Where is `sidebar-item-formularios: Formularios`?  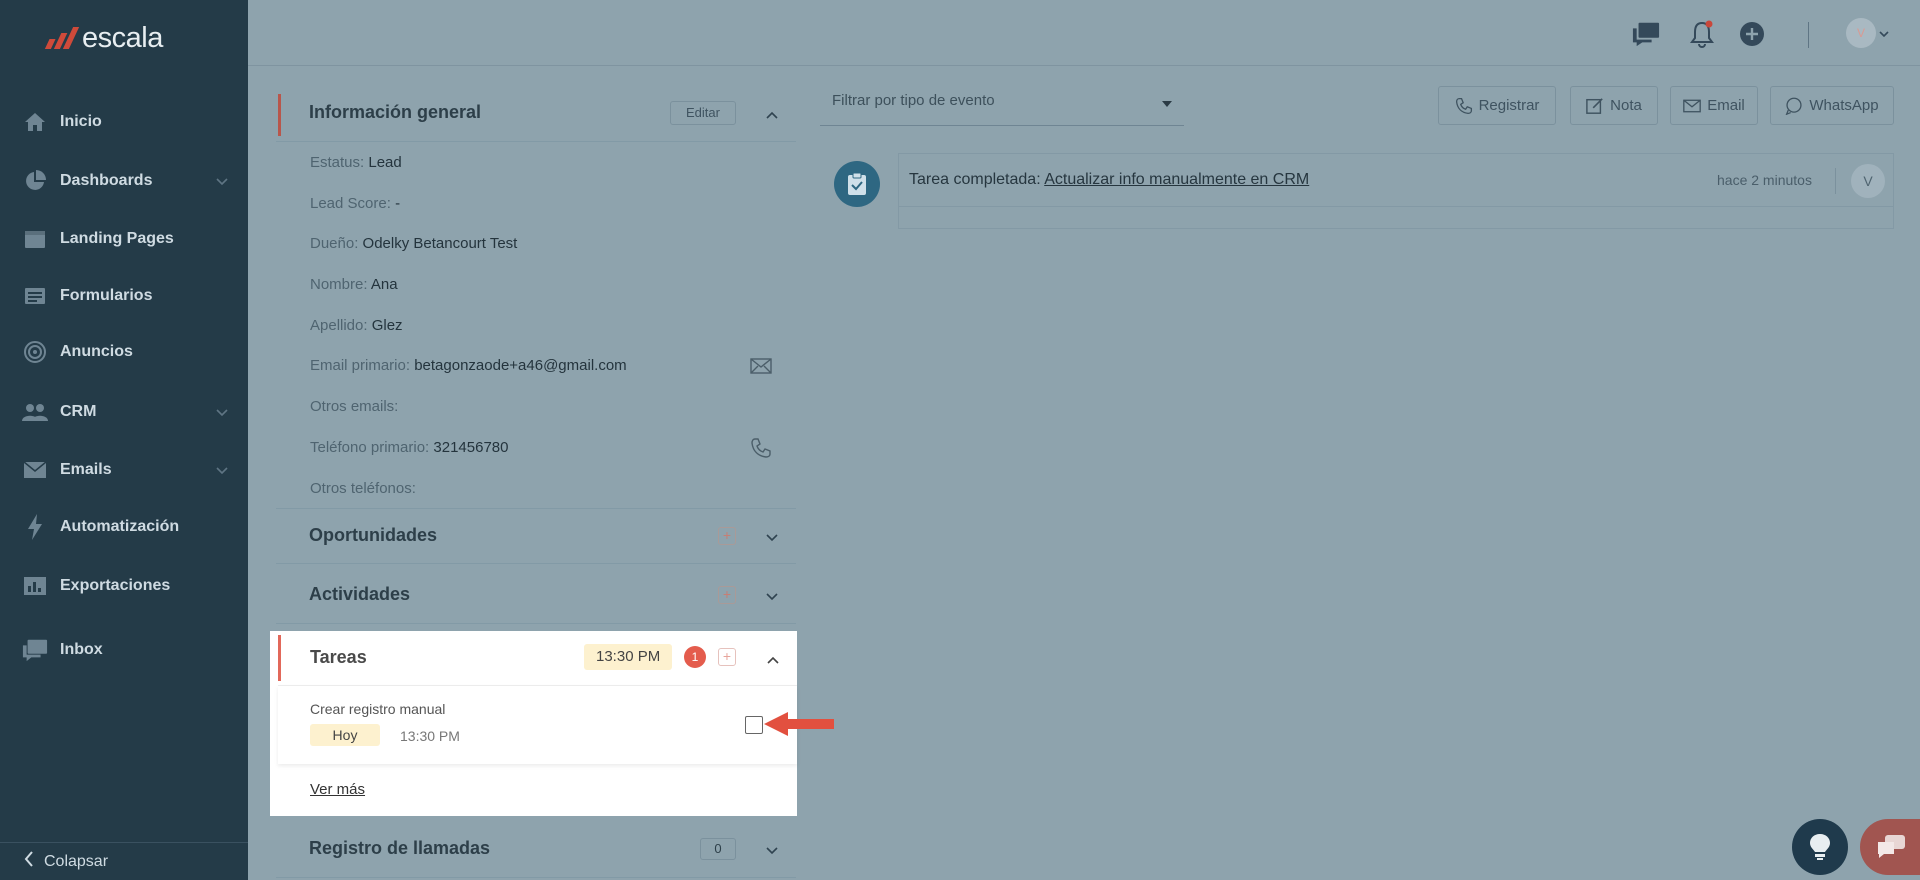
sidebar-item-formularios: Formularios is located at coordinates (124, 296).